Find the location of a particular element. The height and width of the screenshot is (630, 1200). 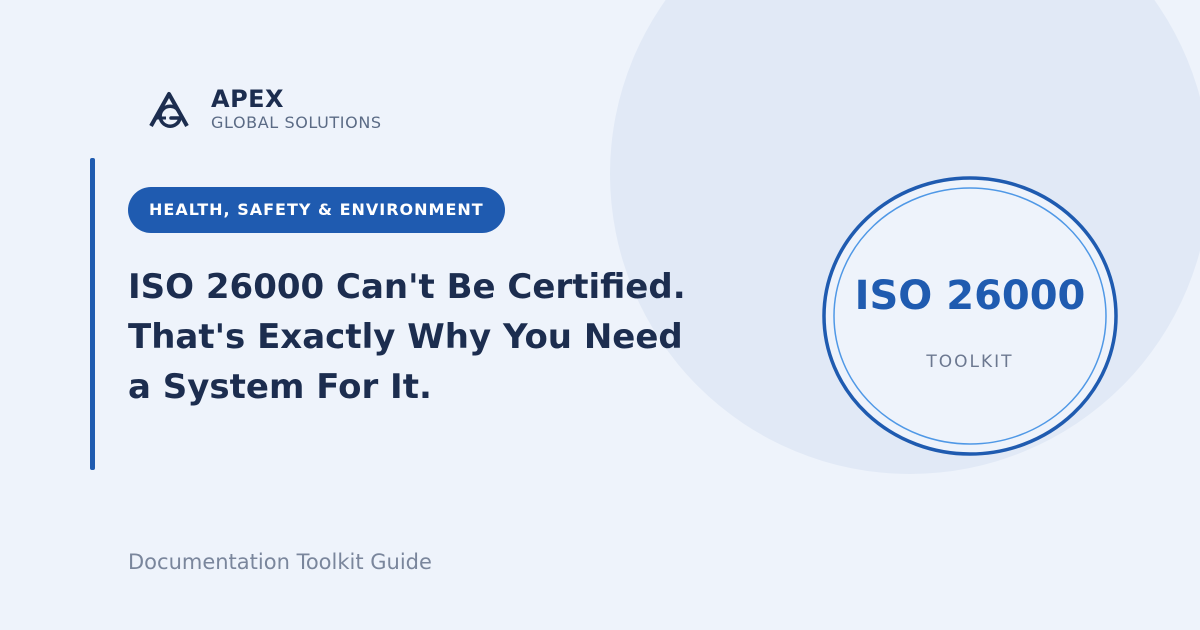

footer-subtitle: Documentation Toolkit Guide is located at coordinates (280, 562).